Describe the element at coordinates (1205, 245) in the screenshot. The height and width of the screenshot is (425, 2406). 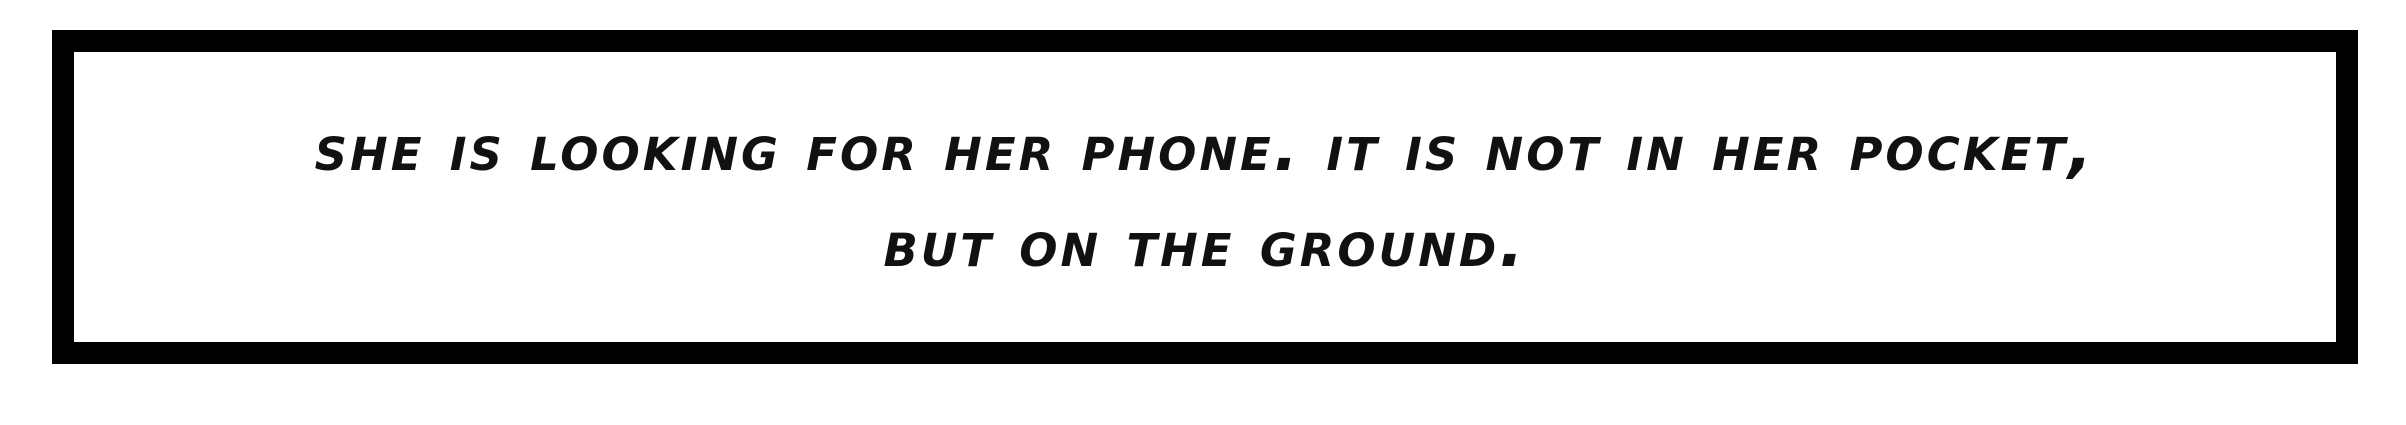
I see `caption-line-2: but on the ground.` at that location.